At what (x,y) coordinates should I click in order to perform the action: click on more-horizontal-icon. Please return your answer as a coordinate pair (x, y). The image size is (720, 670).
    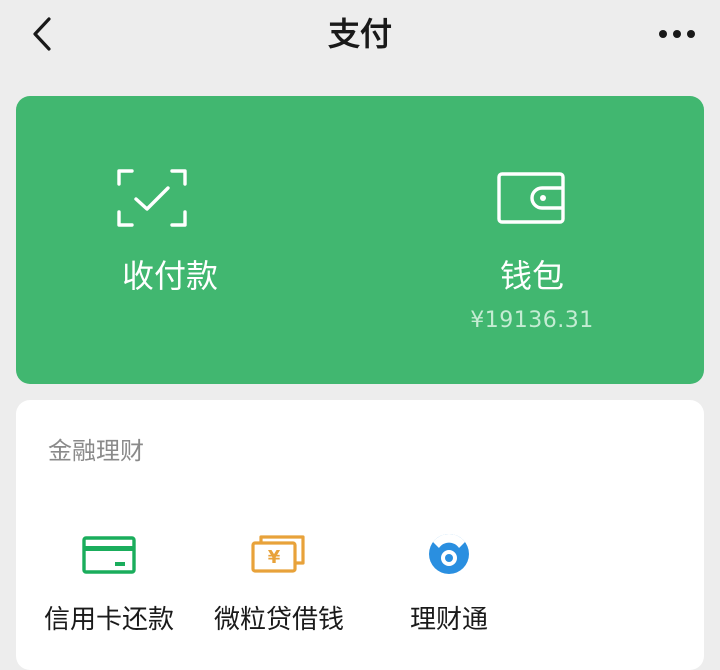
    Looking at the image, I should click on (677, 34).